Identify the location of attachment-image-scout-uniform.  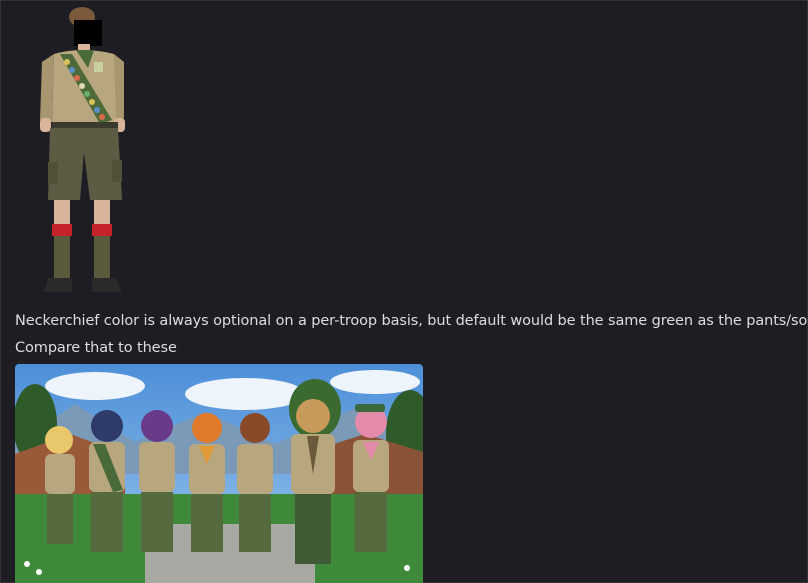
(79, 150).